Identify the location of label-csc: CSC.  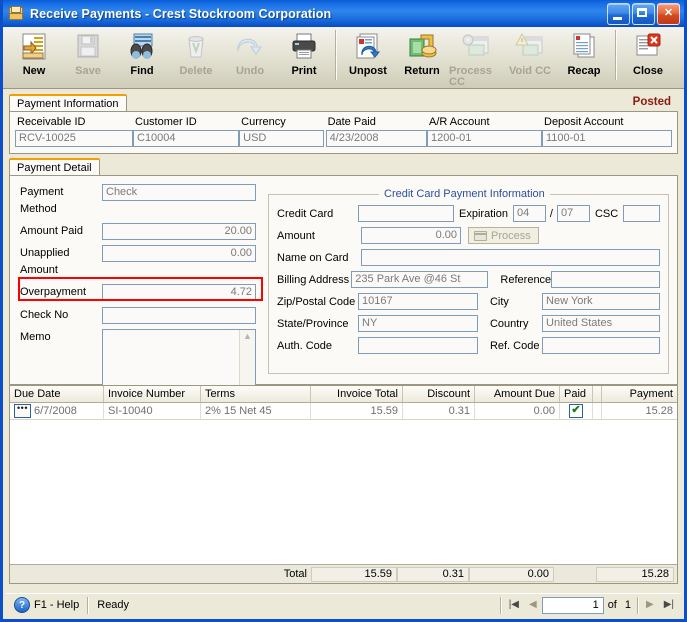
(606, 213).